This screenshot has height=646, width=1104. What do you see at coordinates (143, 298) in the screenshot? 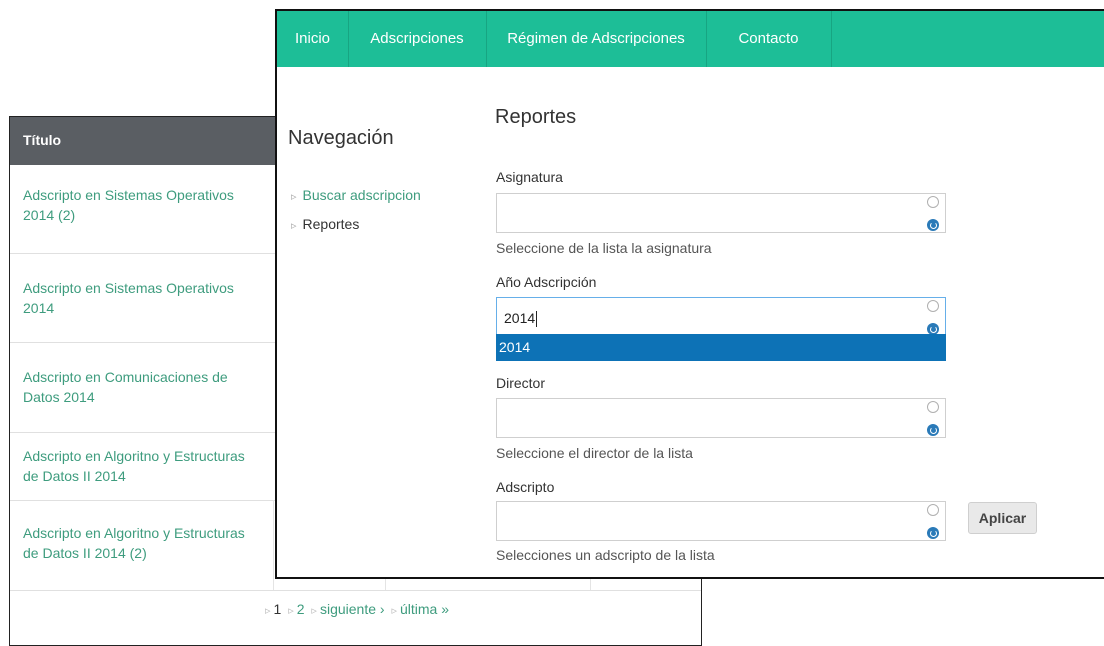
I see `row-title-link: Adscripto en Sistemas Operativos 2014` at bounding box center [143, 298].